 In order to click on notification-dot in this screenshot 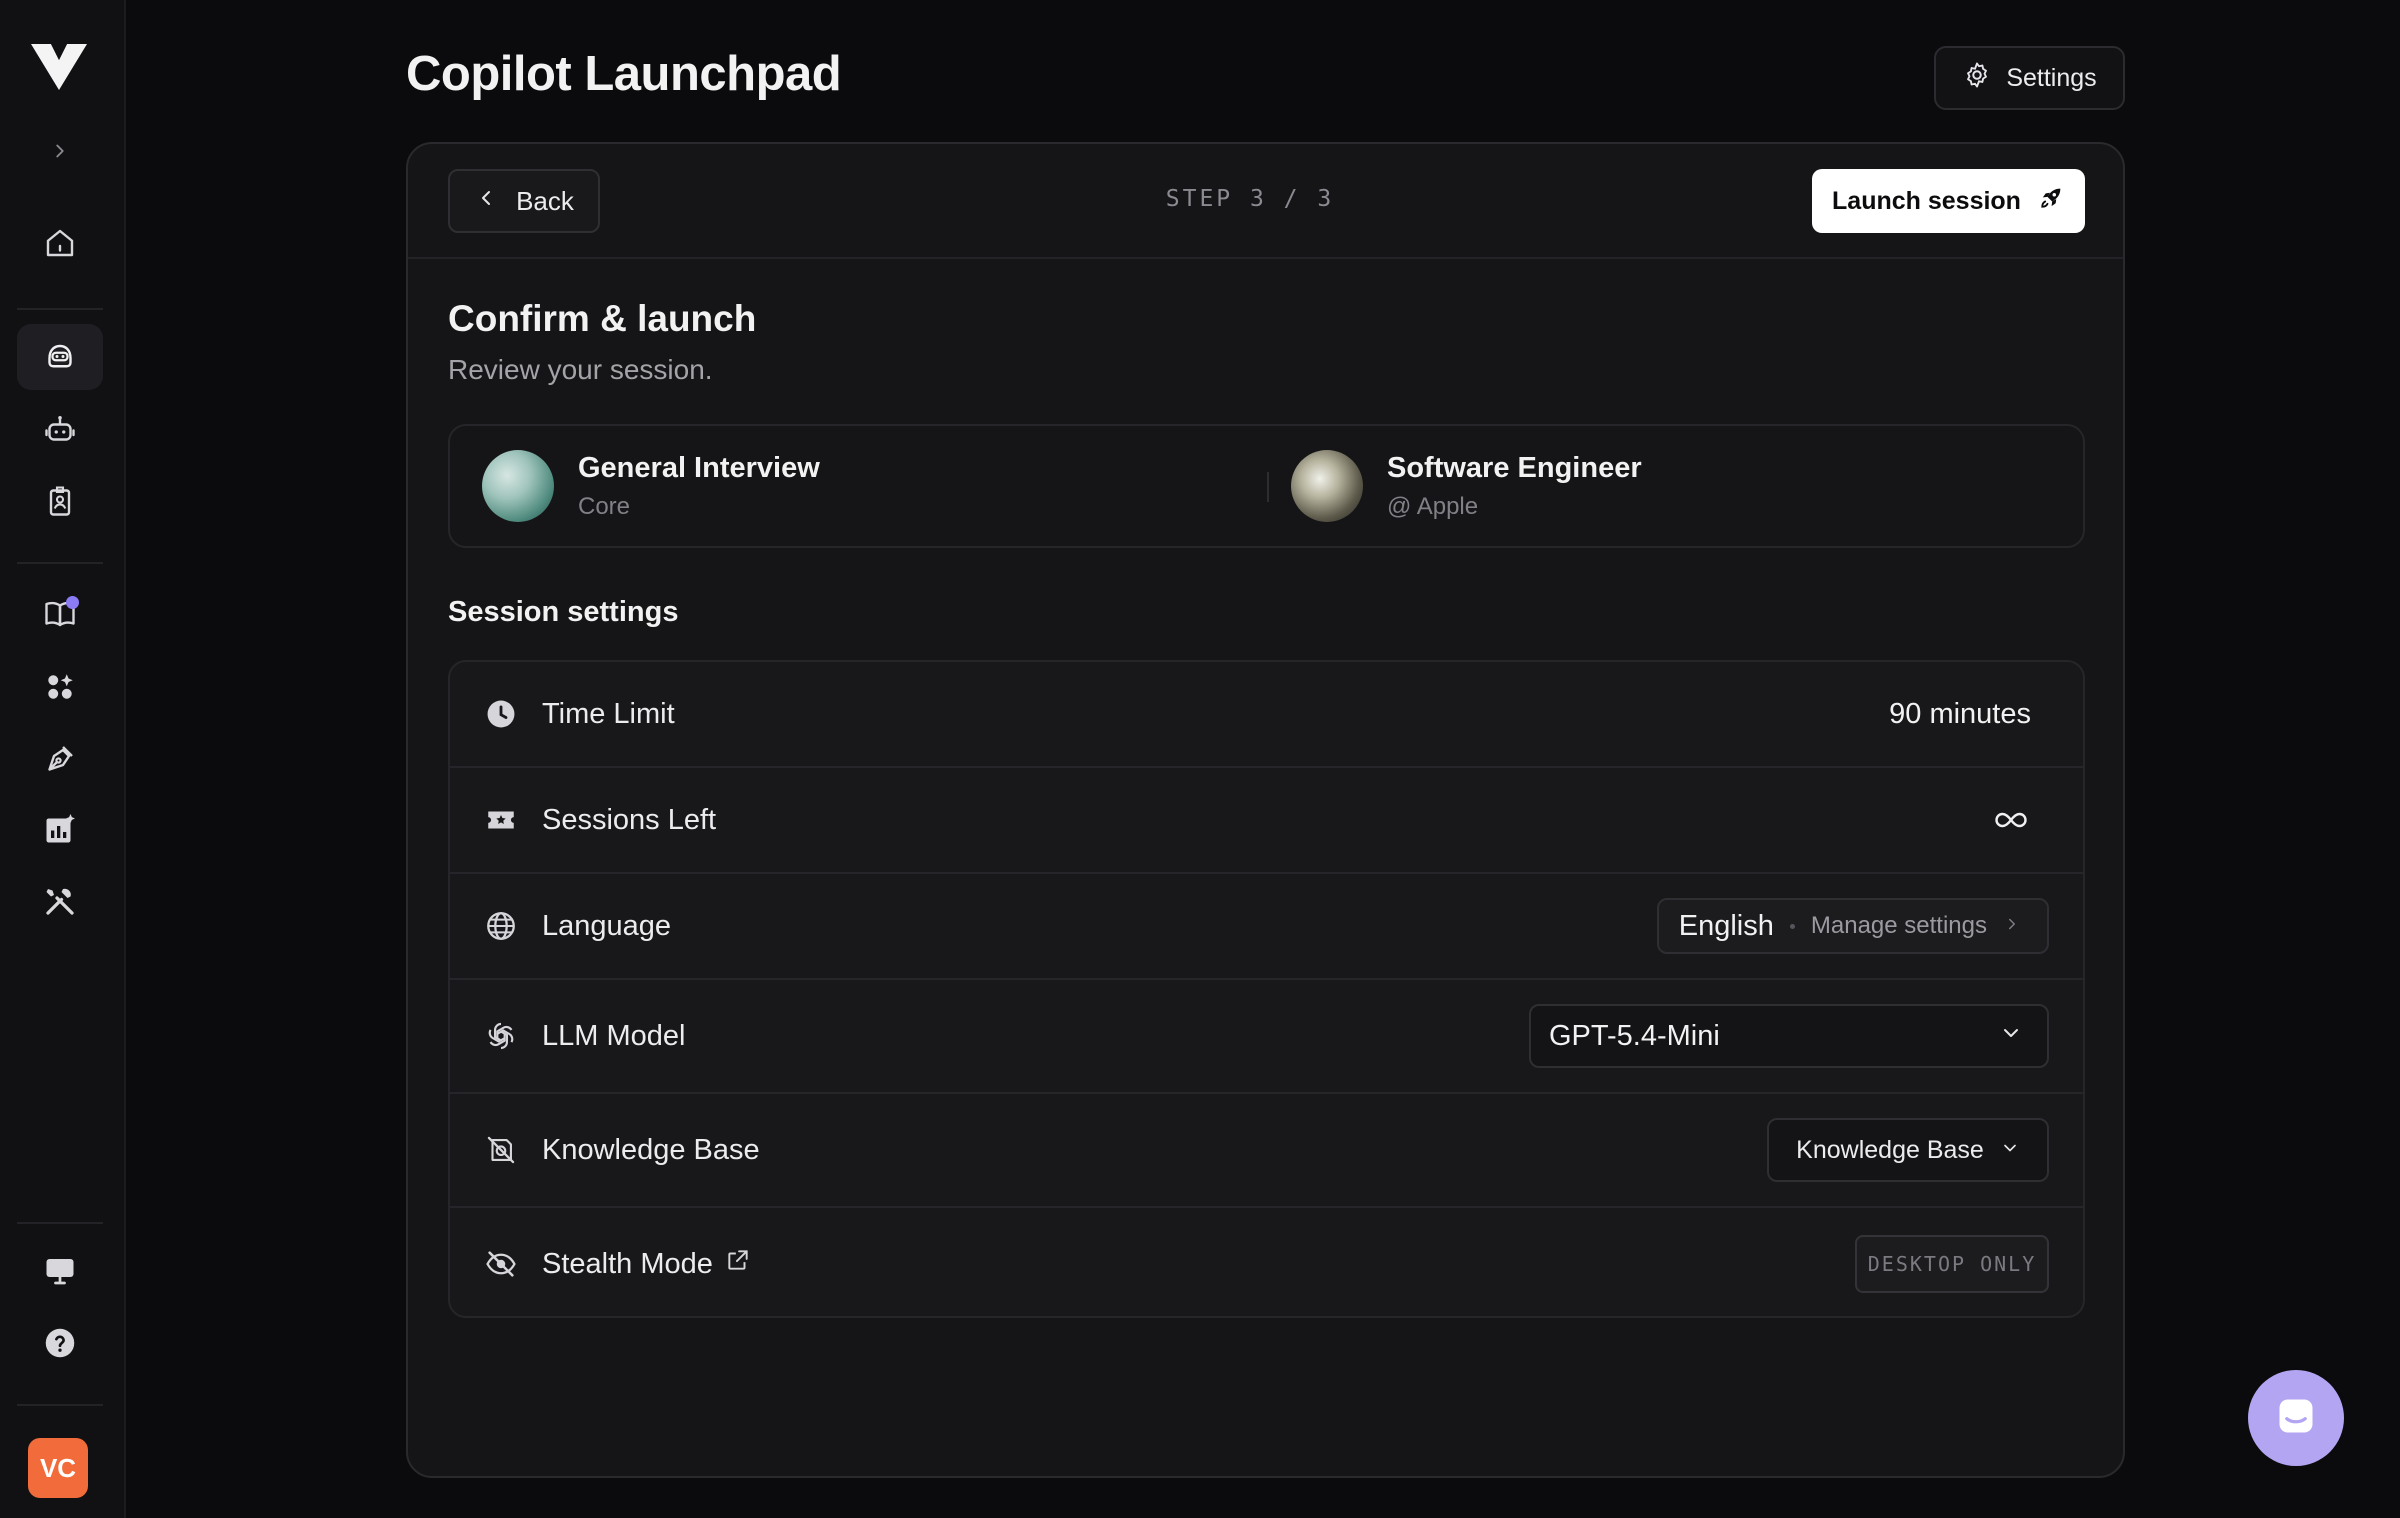, I will do `click(72, 602)`.